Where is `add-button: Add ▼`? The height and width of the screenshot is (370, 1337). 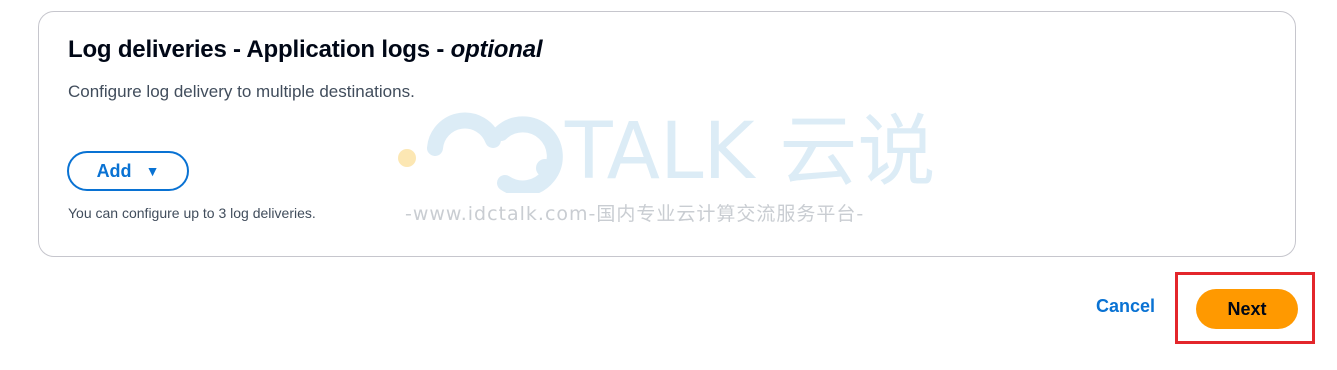 add-button: Add ▼ is located at coordinates (128, 171).